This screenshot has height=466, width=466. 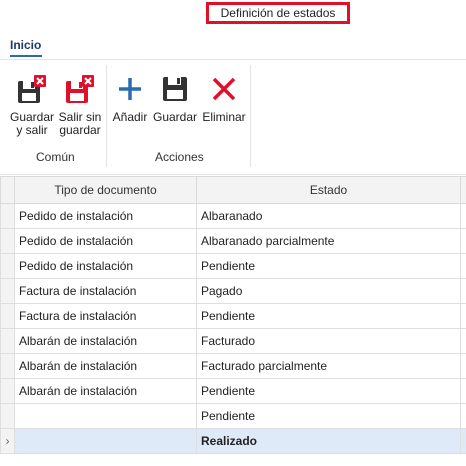 I want to click on group-comun-label: Común, so click(x=55, y=157).